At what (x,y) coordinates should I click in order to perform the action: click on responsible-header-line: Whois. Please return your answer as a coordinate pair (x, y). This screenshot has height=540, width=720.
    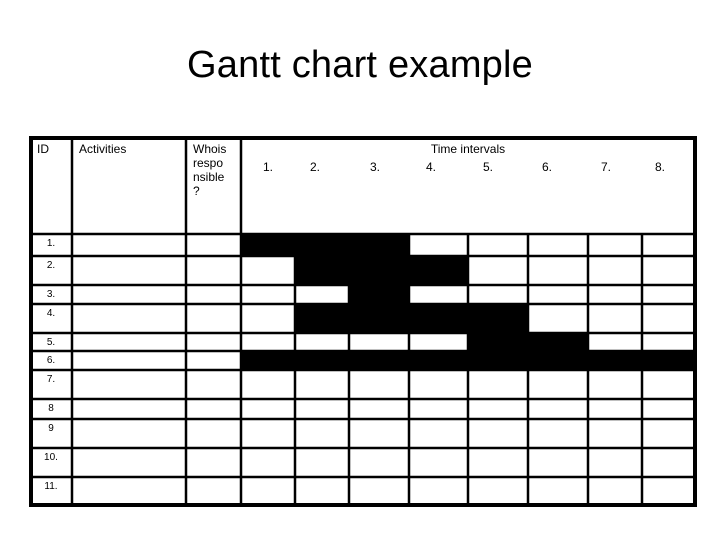
    Looking at the image, I should click on (209, 149).